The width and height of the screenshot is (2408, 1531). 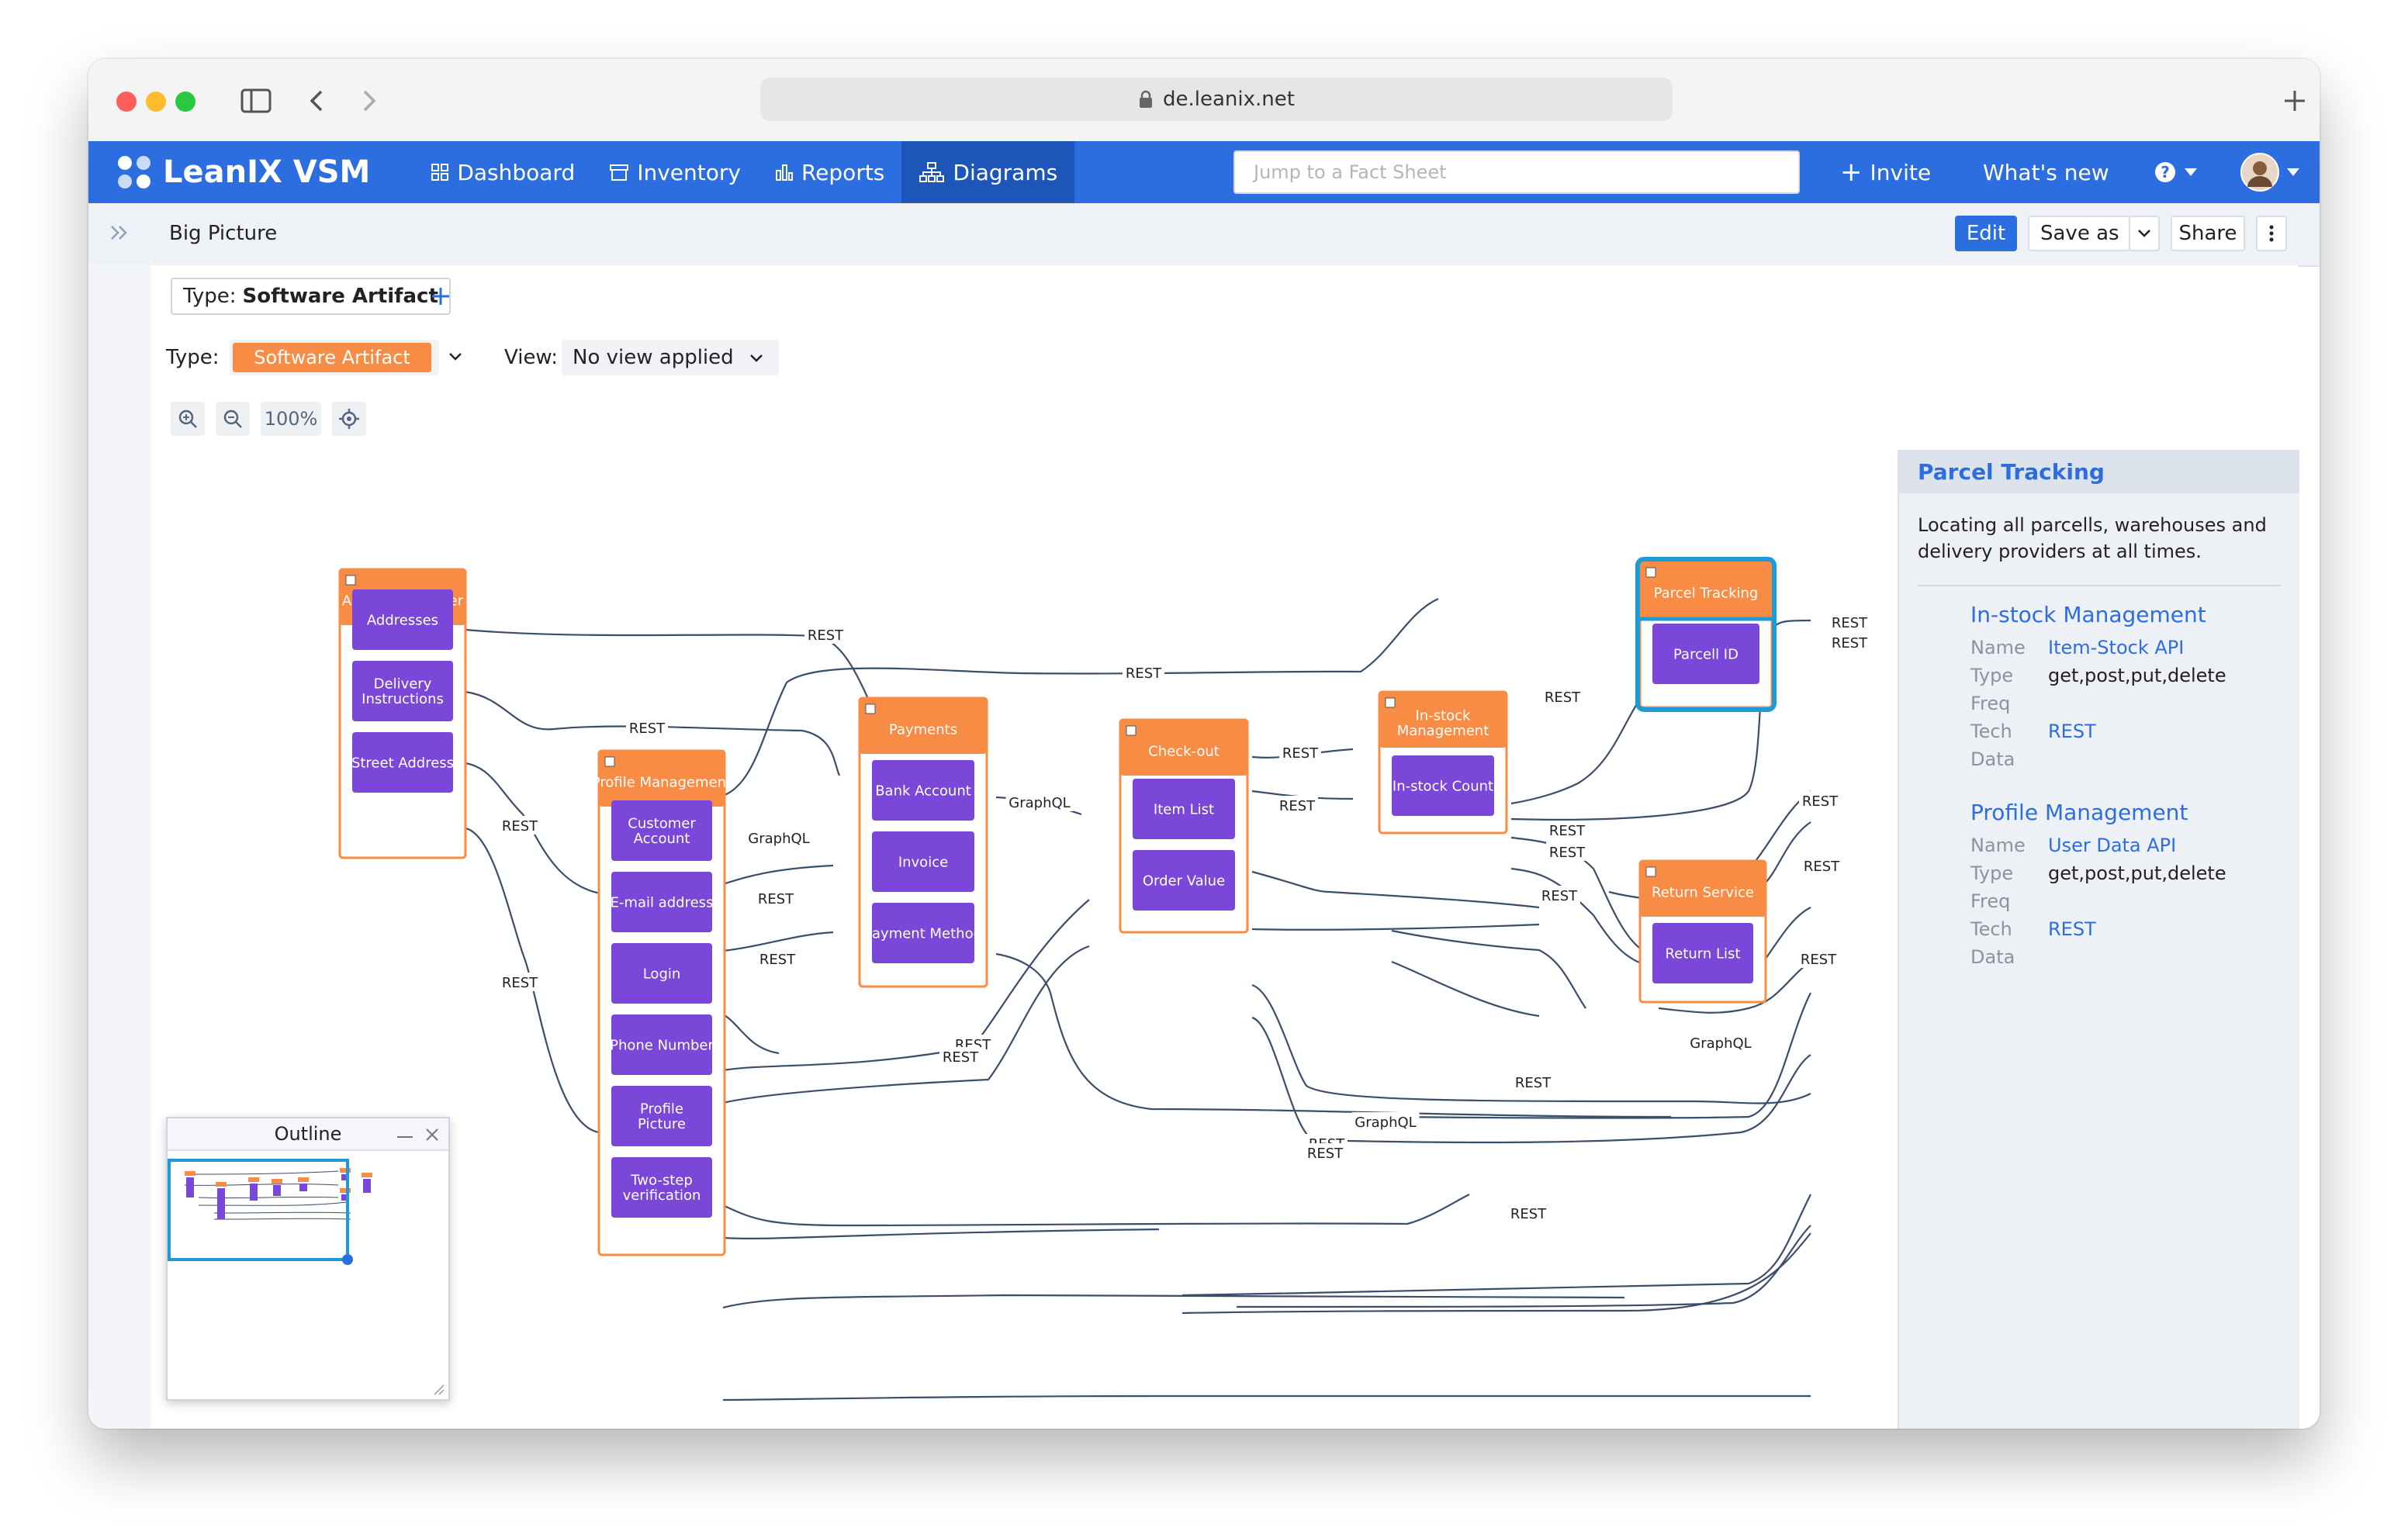 I want to click on zoom-out-button, so click(x=233, y=419).